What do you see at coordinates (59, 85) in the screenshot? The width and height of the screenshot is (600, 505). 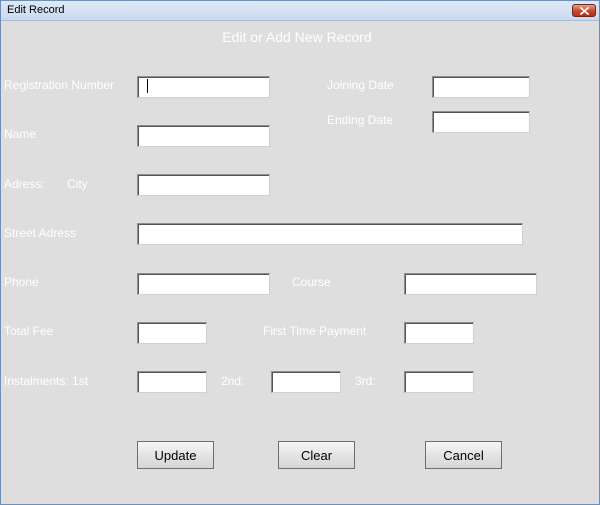 I see `registration-number-label: Registration Number` at bounding box center [59, 85].